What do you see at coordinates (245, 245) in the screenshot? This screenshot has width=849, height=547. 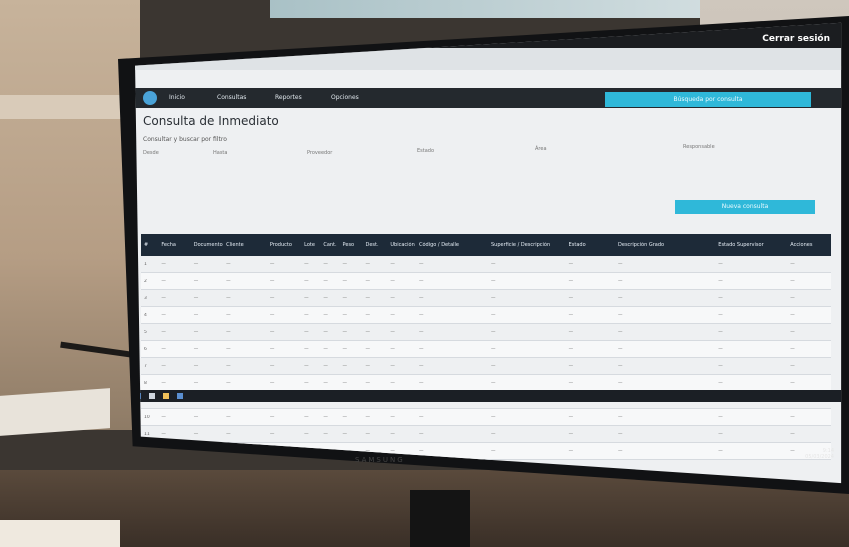 I see `column-header: Cliente` at bounding box center [245, 245].